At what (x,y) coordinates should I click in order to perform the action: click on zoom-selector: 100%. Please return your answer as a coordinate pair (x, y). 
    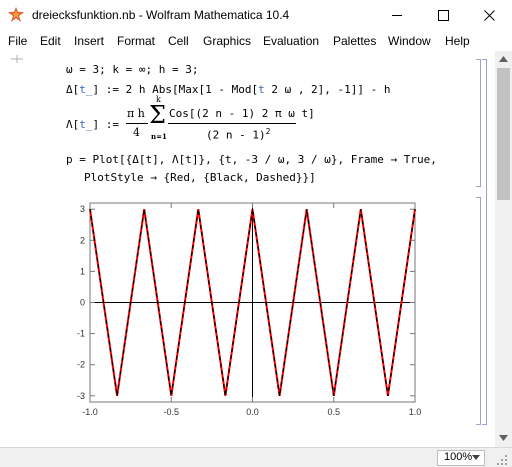
    Looking at the image, I should click on (461, 458).